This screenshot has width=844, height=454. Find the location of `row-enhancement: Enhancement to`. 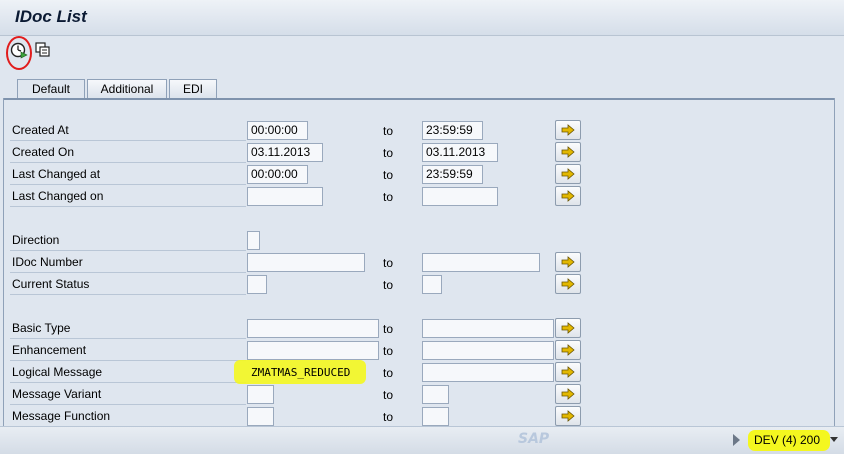

row-enhancement: Enhancement to is located at coordinates (425, 351).